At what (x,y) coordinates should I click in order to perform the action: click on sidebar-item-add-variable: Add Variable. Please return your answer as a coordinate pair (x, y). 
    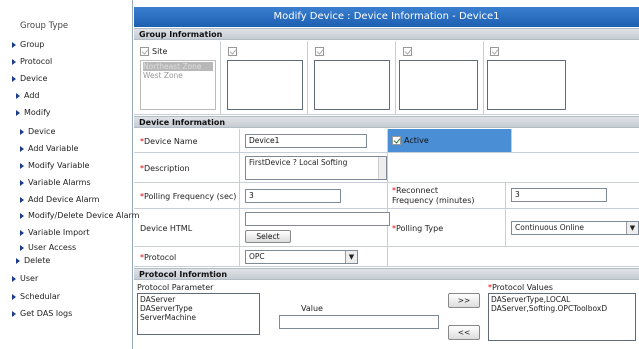
    Looking at the image, I should click on (49, 148).